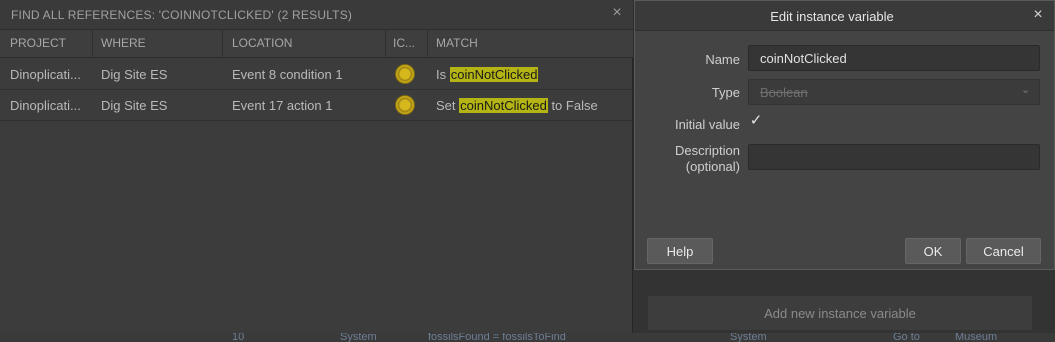 This screenshot has height=342, width=1055. What do you see at coordinates (894, 58) in the screenshot?
I see `name-field` at bounding box center [894, 58].